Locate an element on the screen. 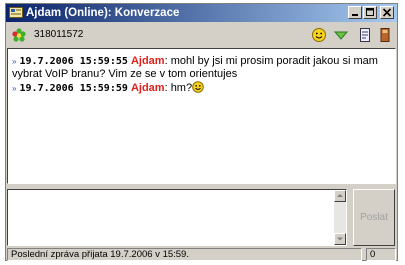 The height and width of the screenshot is (265, 405). send-button: Poslat is located at coordinates (374, 217).